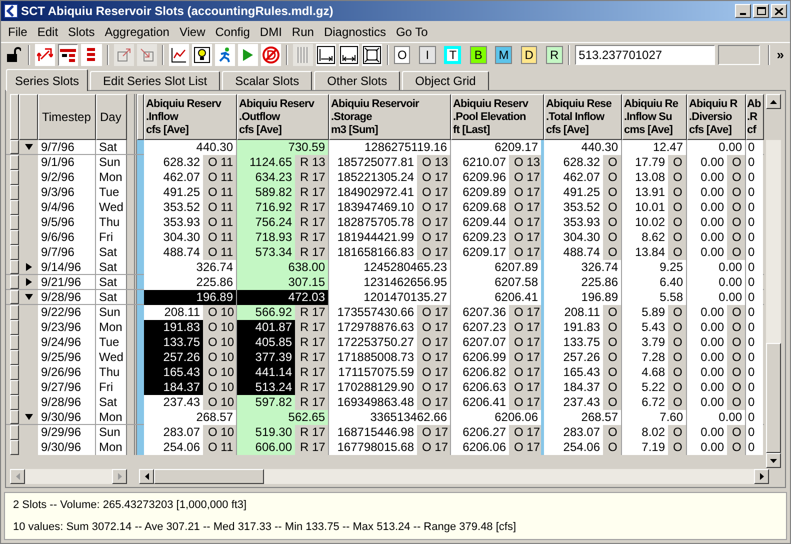  Describe the element at coordinates (480, 327) in the screenshot. I see `table-cell: 6207.23` at that location.